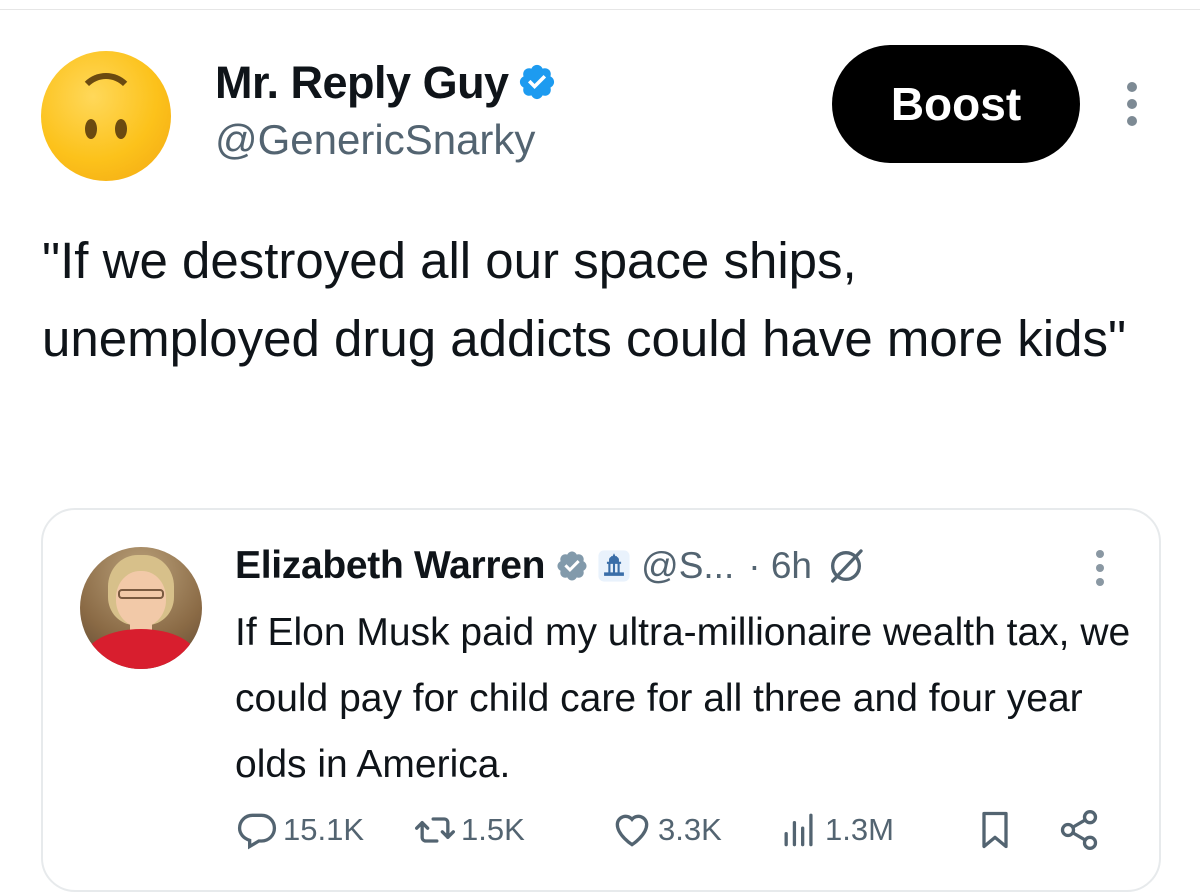 The width and height of the screenshot is (1200, 893). I want to click on views-button: 1.3M, so click(835, 830).